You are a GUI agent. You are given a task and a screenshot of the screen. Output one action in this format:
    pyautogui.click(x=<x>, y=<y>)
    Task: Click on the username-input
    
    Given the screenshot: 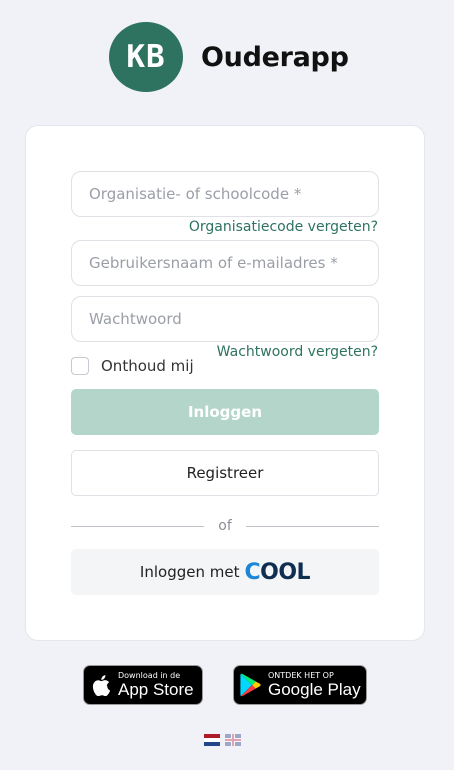 What is the action you would take?
    pyautogui.click(x=225, y=263)
    